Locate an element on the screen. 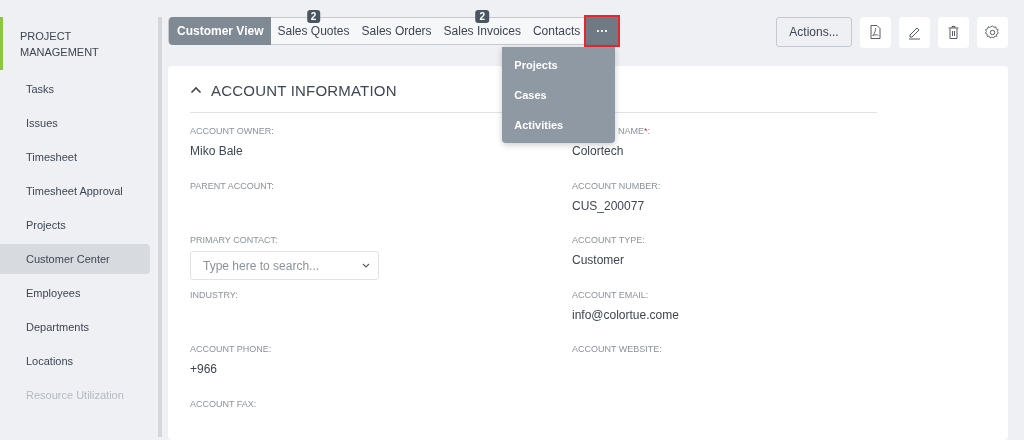  field-label: NAME*: is located at coordinates (634, 131).